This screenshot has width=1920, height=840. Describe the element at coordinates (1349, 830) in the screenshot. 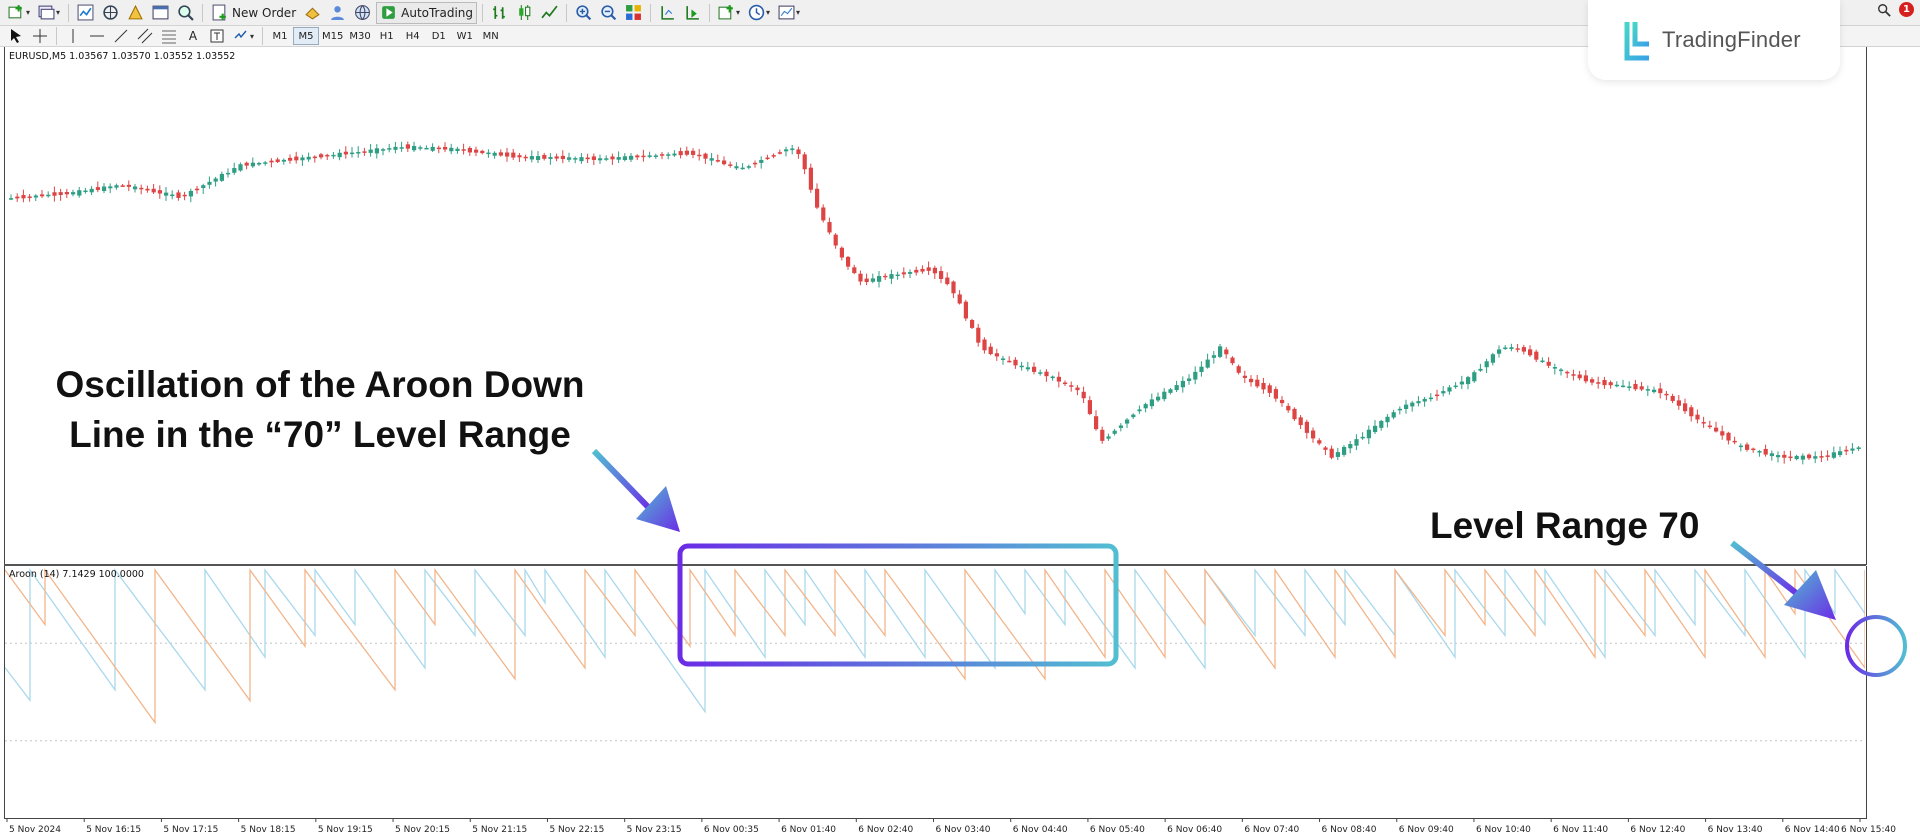

I see `time-axis-label: 6 Nov 08:40` at that location.